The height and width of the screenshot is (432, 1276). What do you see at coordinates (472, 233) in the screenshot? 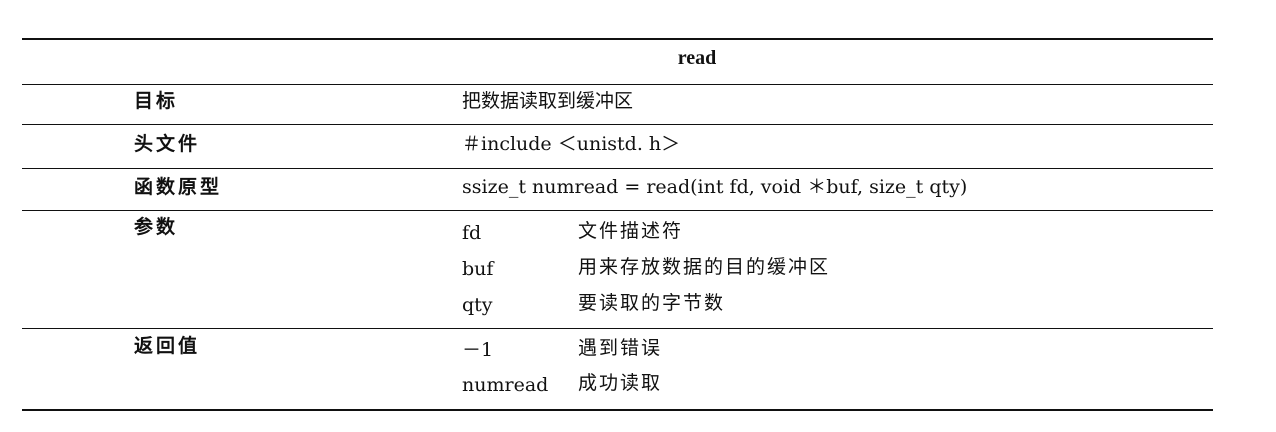
I see `param-name: fd` at bounding box center [472, 233].